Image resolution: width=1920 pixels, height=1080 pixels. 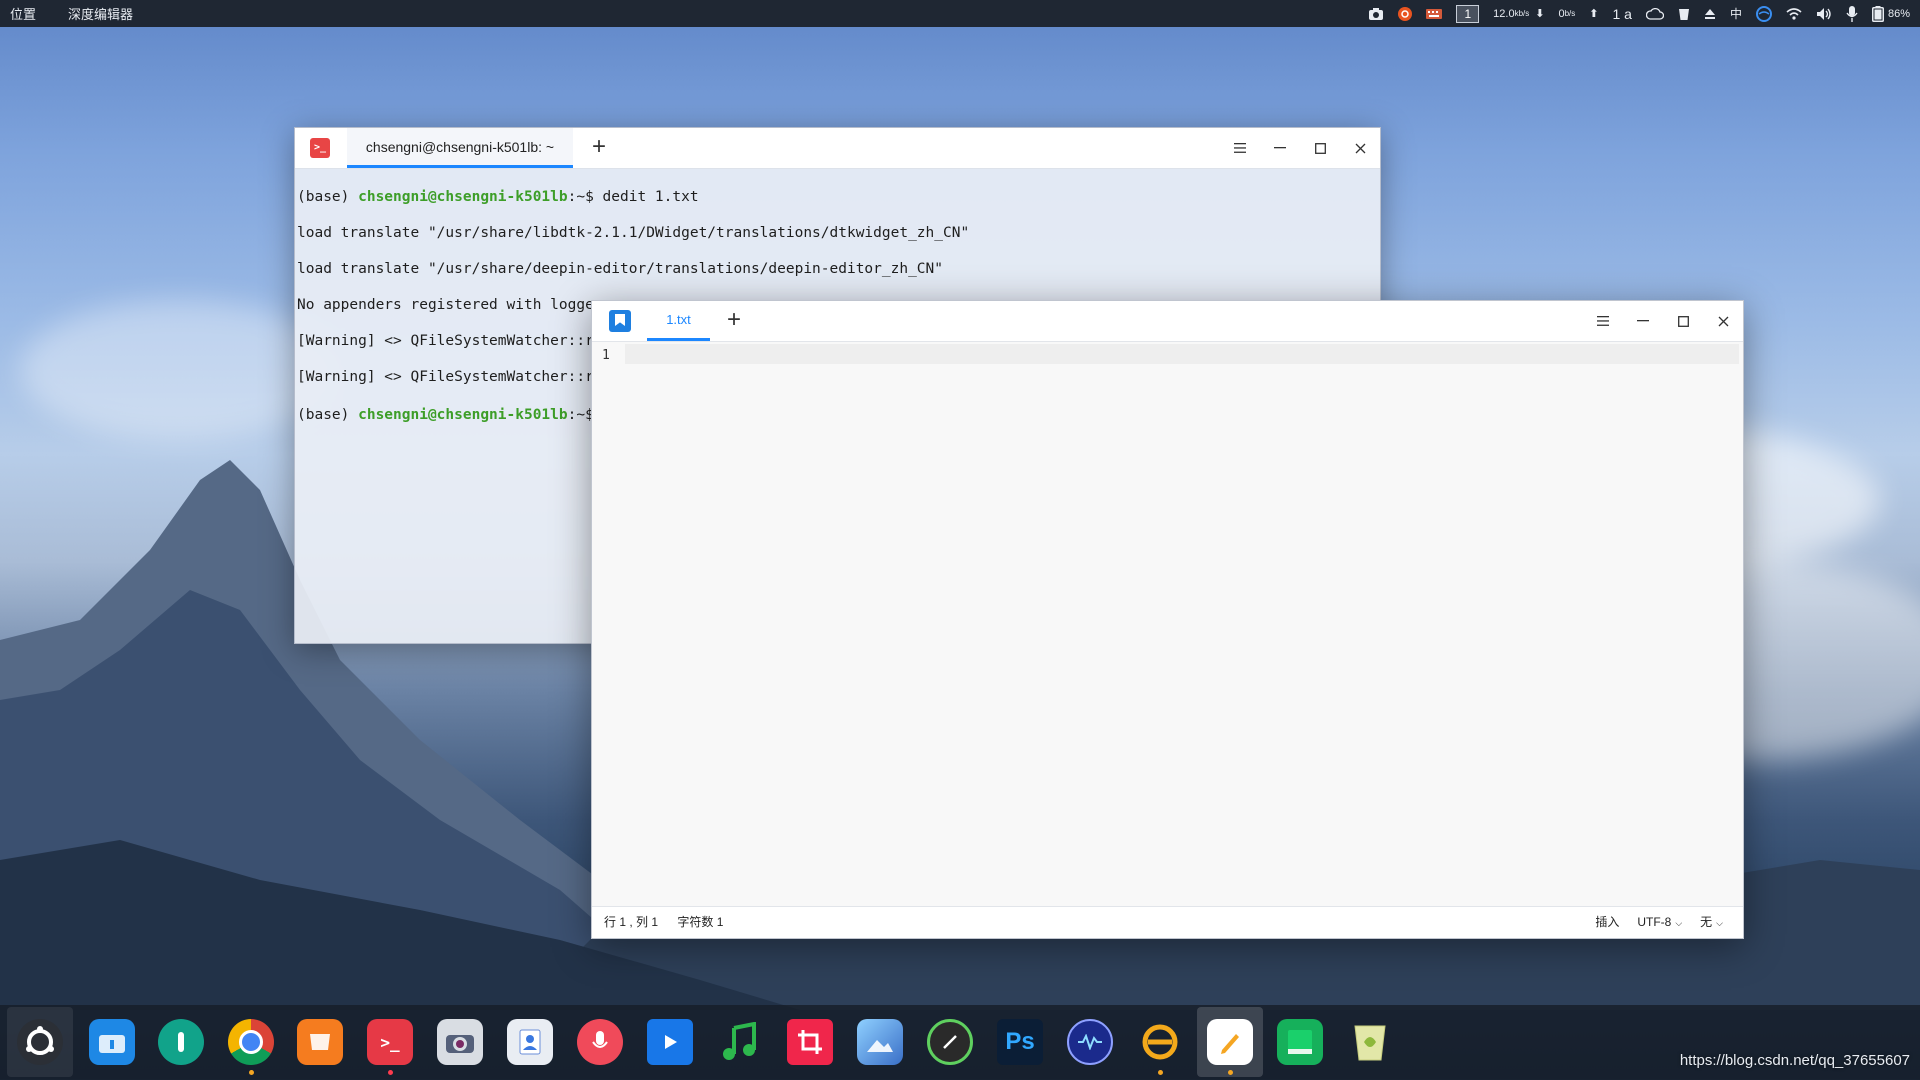 I want to click on terminal-icon: >_, so click(x=390, y=1042).